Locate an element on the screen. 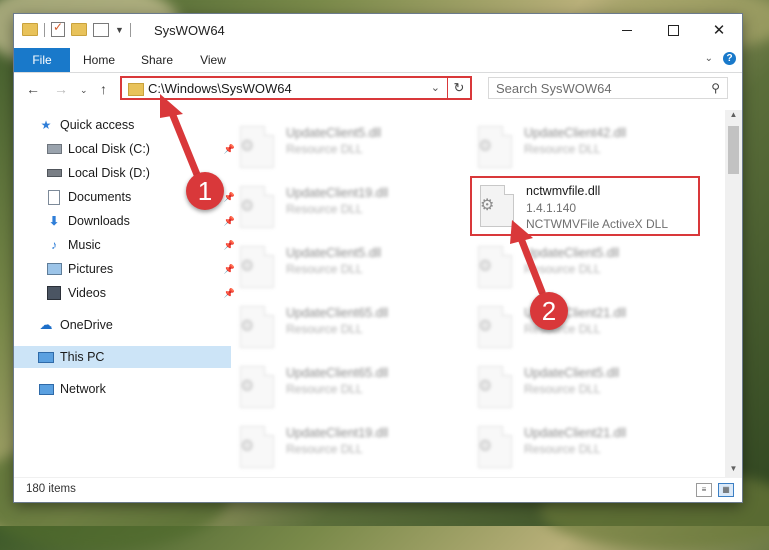 The image size is (769, 550). close-button: ✕ is located at coordinates (719, 30).